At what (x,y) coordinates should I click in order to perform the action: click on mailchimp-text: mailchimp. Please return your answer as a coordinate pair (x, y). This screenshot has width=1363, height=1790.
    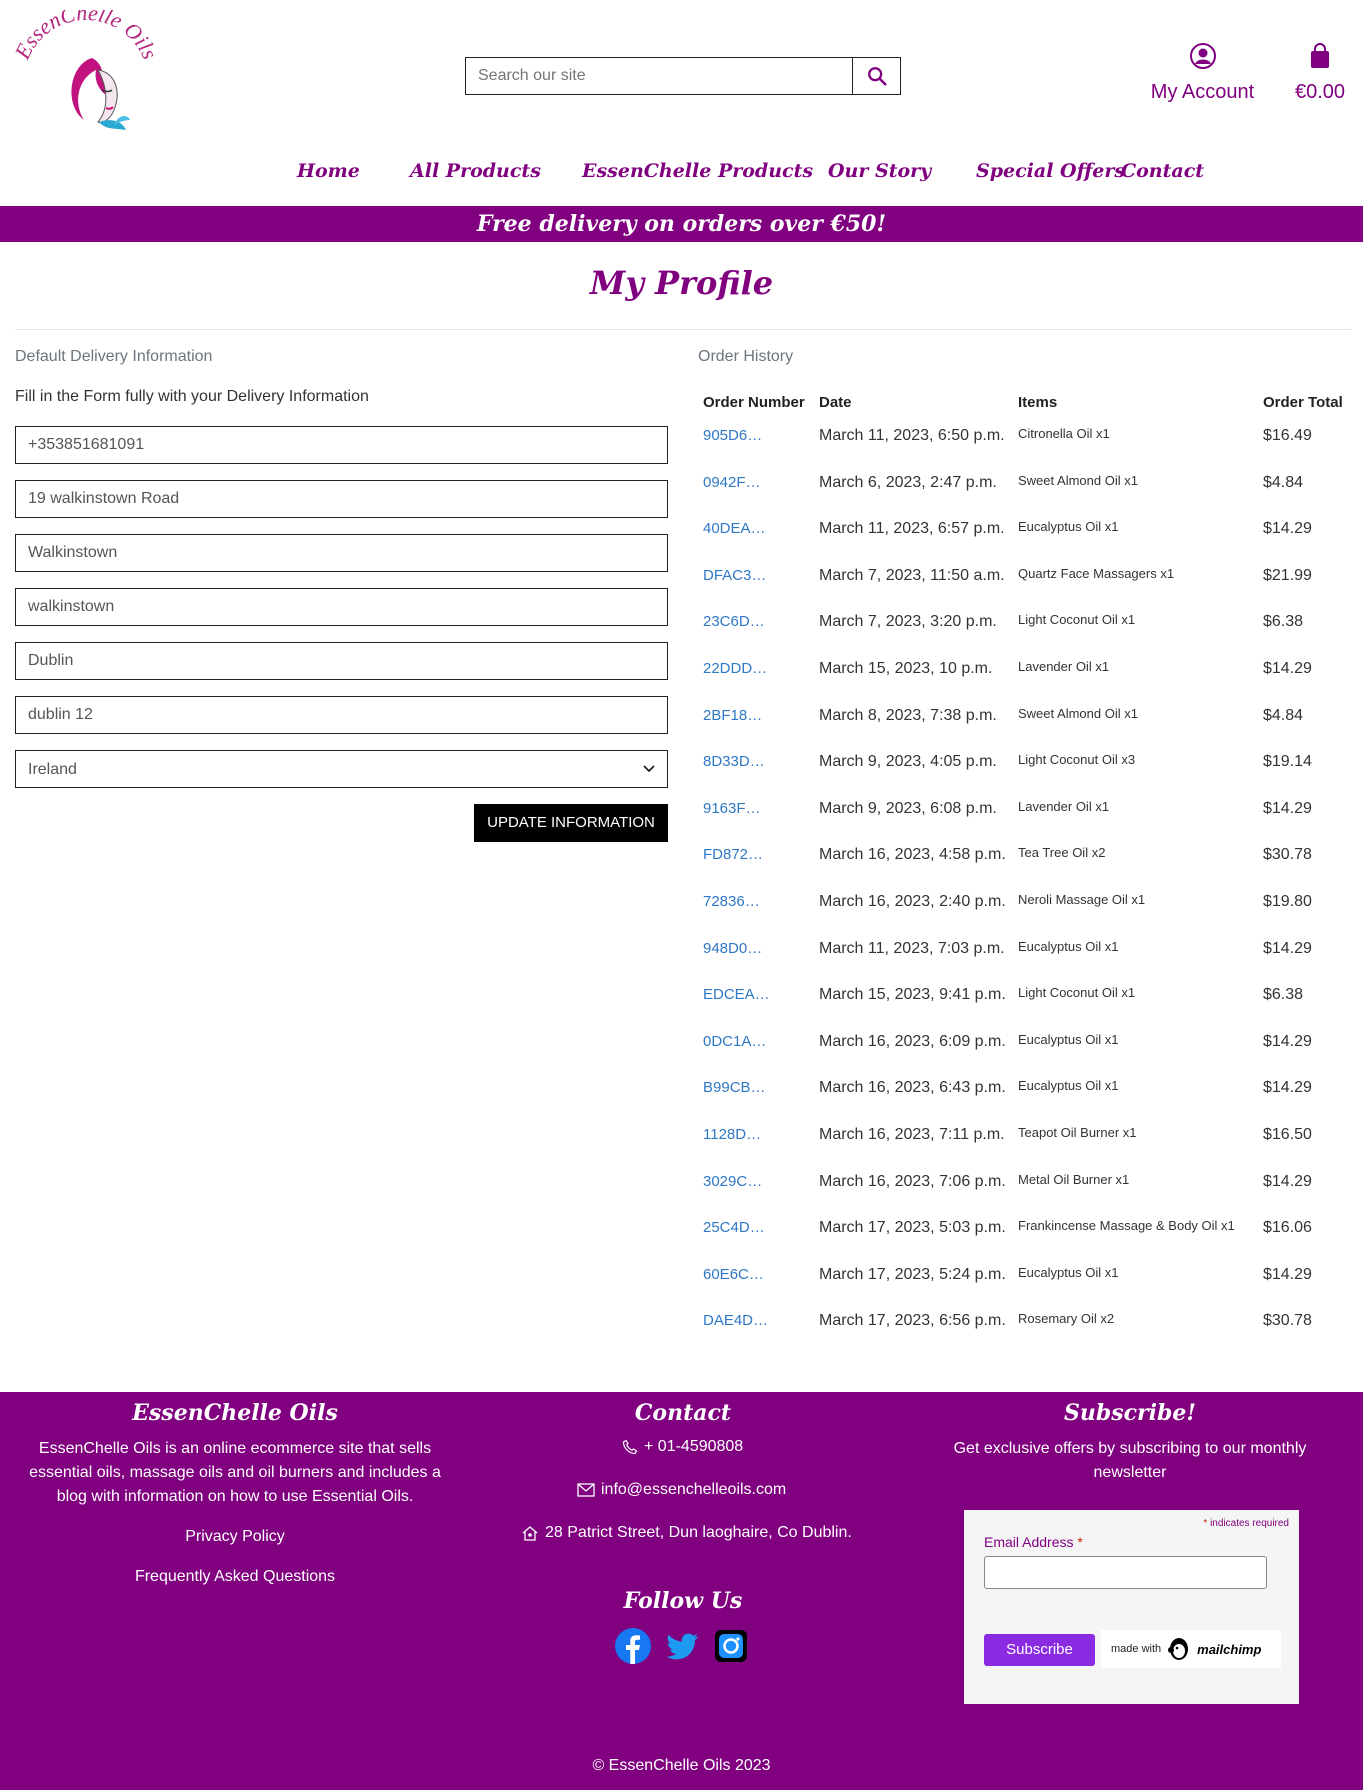
    Looking at the image, I should click on (1229, 1649).